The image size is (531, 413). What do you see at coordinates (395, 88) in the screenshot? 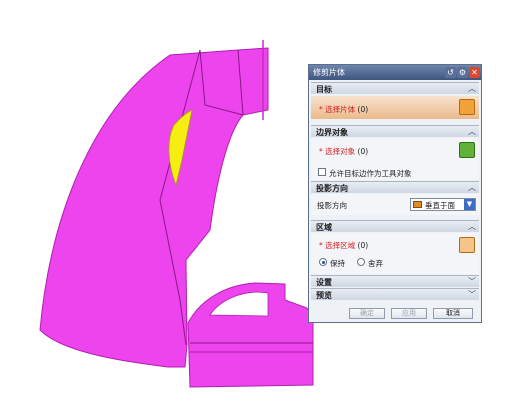
I see `section-target-header: 目标 ︿` at bounding box center [395, 88].